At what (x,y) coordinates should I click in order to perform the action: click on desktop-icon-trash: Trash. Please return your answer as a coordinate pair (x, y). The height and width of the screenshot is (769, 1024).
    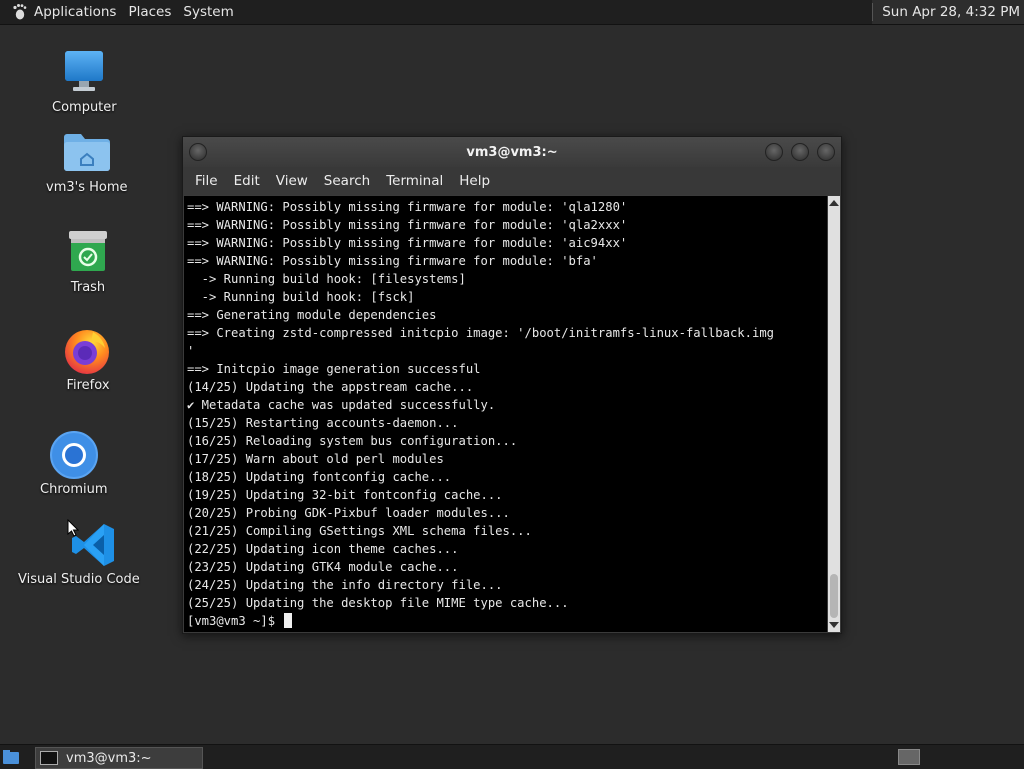
    Looking at the image, I should click on (88, 261).